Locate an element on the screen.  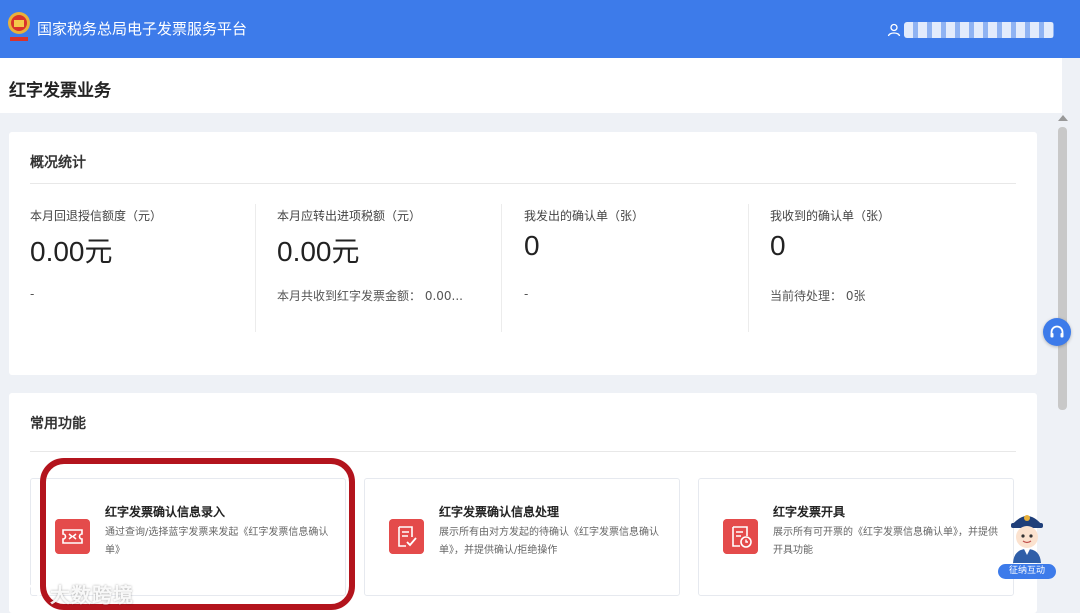
func-title: 红字发票开具 is located at coordinates (809, 511).